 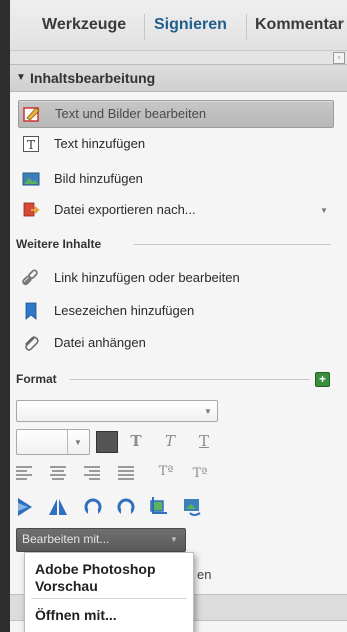 What do you see at coordinates (31, 114) in the screenshot?
I see `edit-text-images-icon` at bounding box center [31, 114].